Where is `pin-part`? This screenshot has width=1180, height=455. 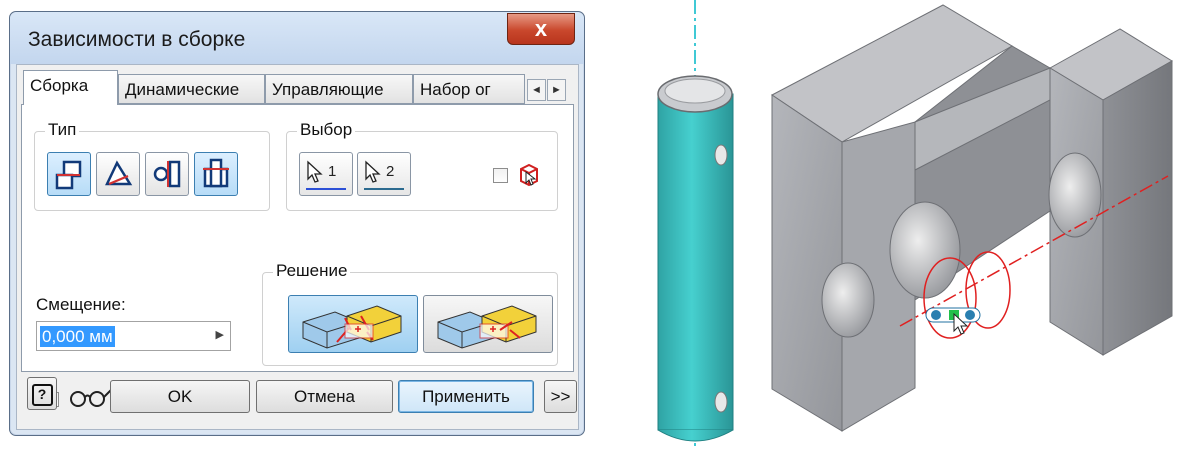 pin-part is located at coordinates (695, 258).